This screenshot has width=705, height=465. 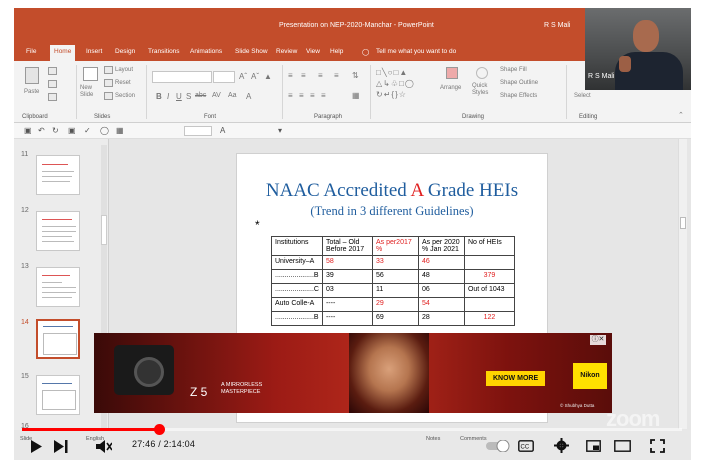 I want to click on tab-help: Help, so click(x=336, y=51).